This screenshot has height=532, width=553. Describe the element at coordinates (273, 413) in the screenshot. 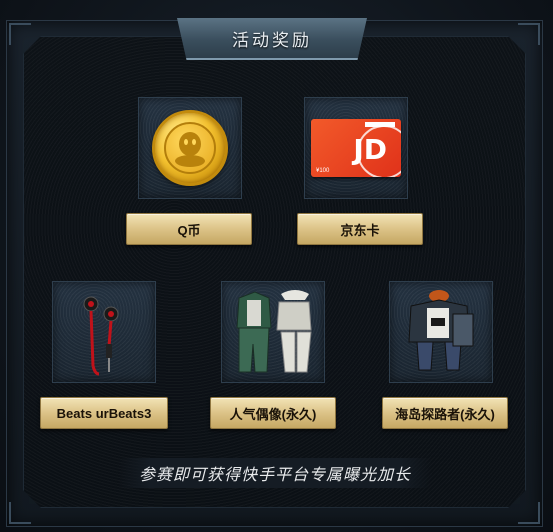

I see `reward-label-idol-outfit: 人气偶像(永久)` at that location.